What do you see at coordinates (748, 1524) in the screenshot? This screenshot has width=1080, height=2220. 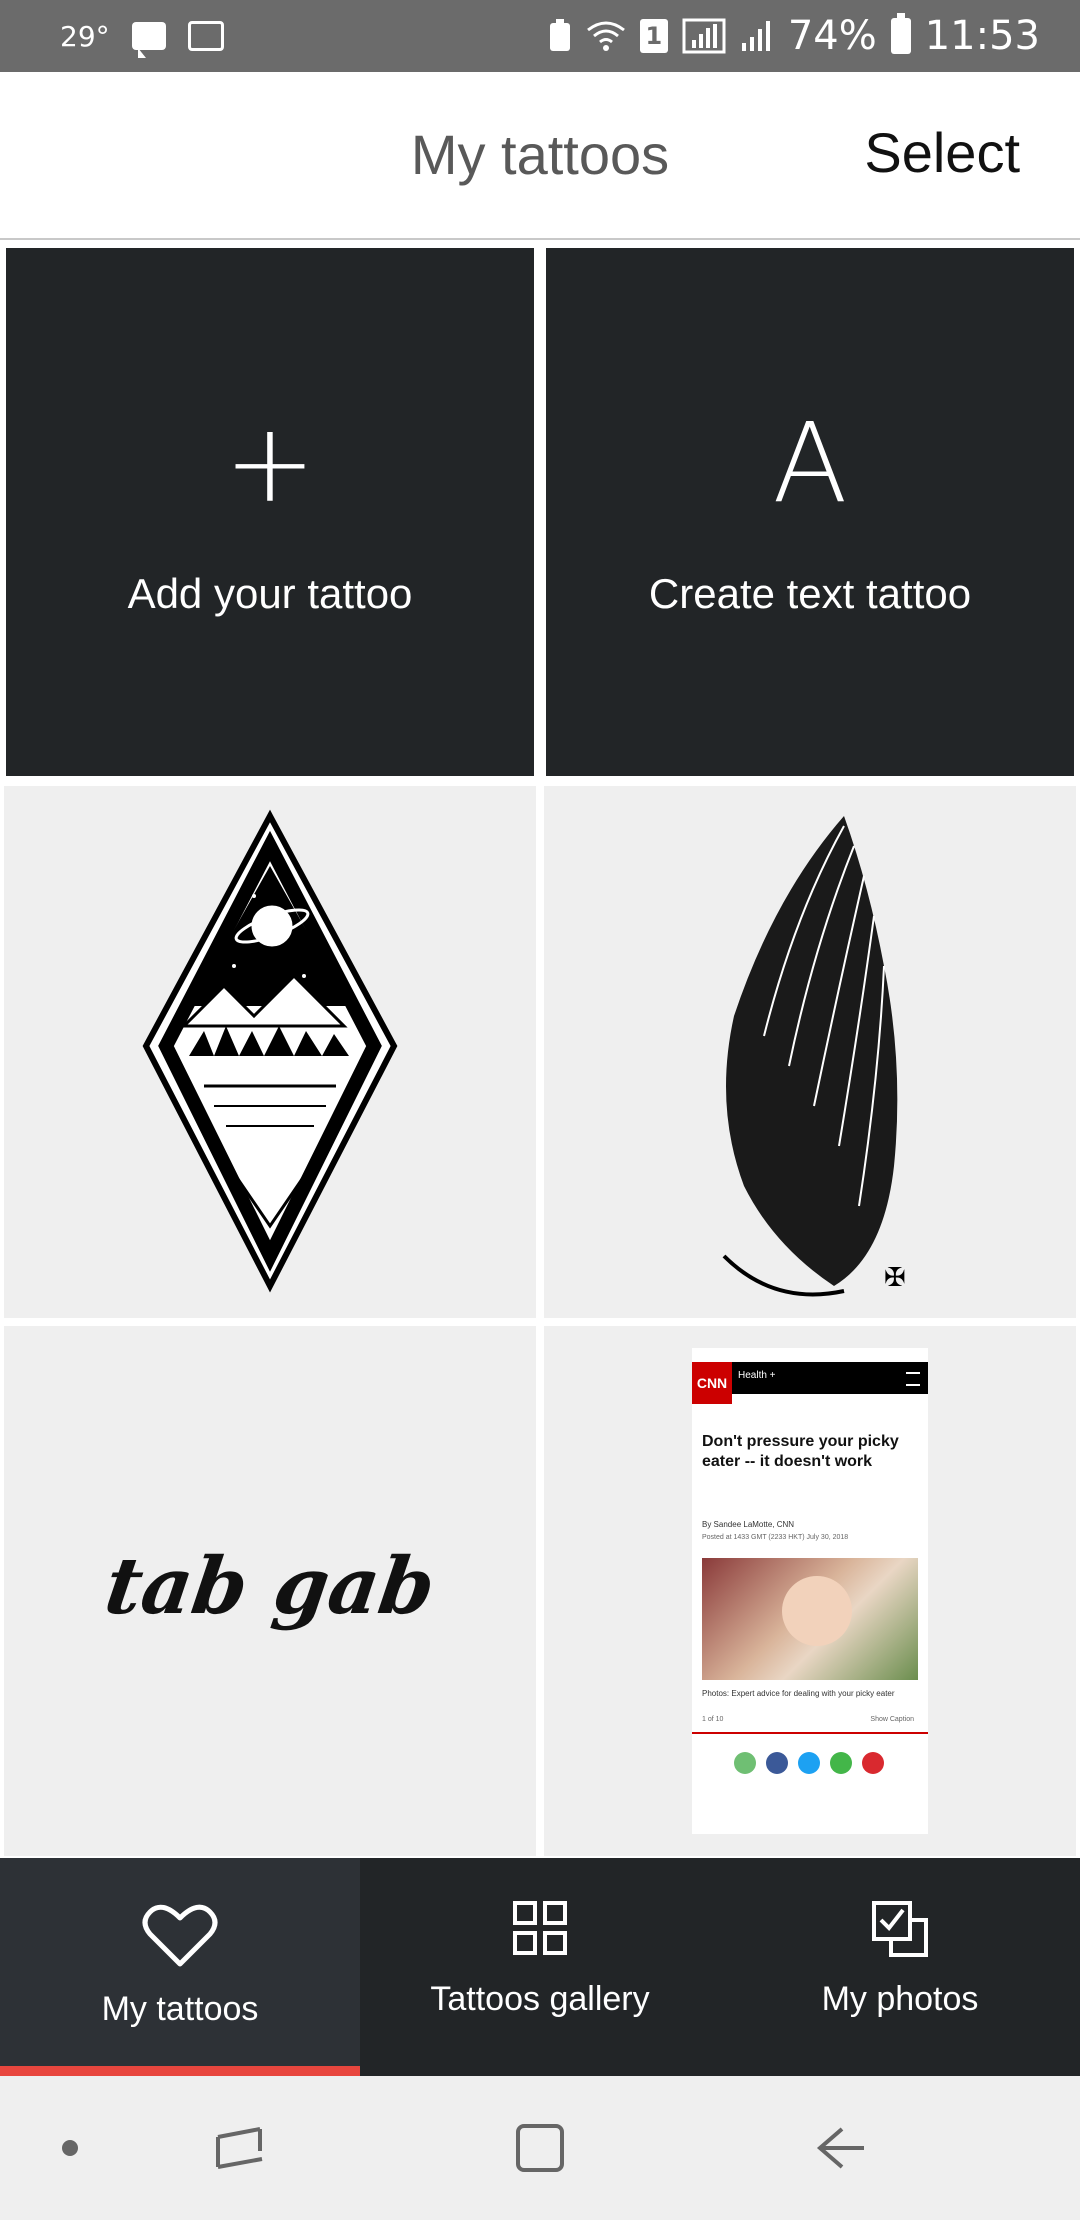 I see `article-byline: By Sandee LaMotte, CNN` at bounding box center [748, 1524].